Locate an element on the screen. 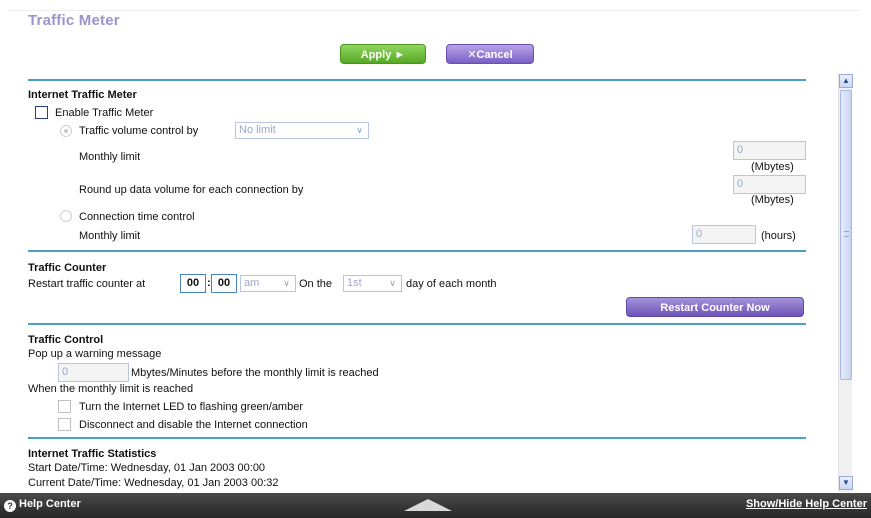 The width and height of the screenshot is (871, 518). on-the-label: On the is located at coordinates (316, 284).